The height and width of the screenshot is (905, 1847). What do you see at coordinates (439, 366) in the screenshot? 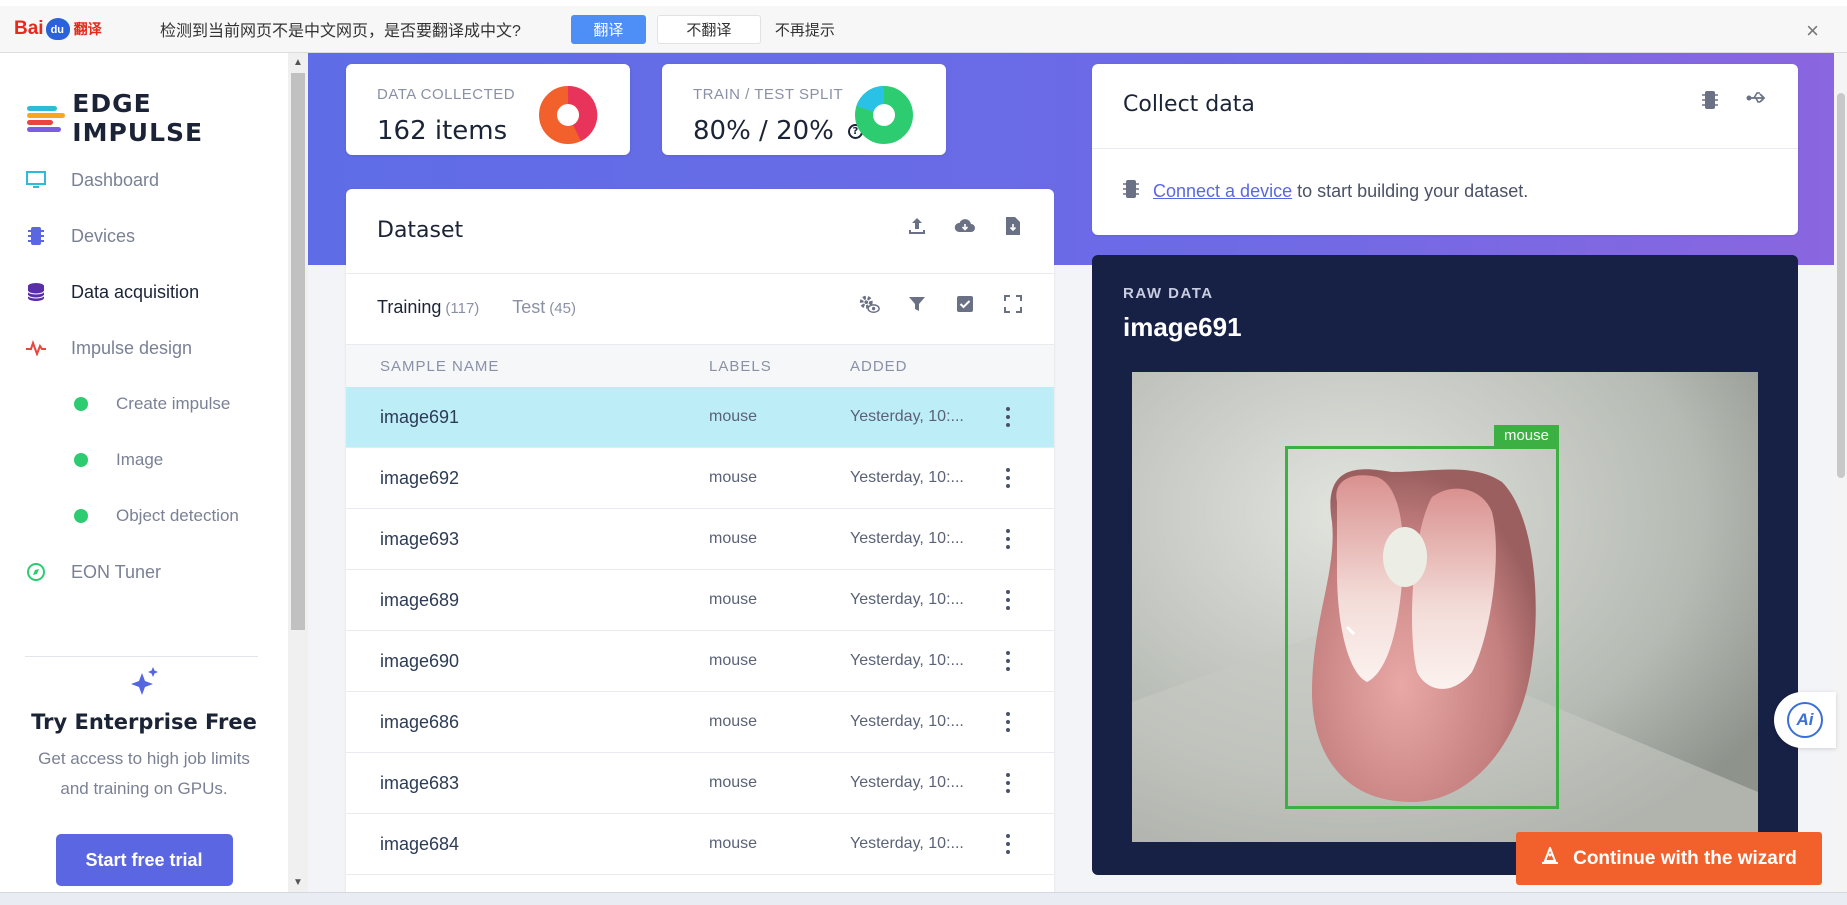
I see `column-header-sample-name: SAMPLE NAME` at bounding box center [439, 366].